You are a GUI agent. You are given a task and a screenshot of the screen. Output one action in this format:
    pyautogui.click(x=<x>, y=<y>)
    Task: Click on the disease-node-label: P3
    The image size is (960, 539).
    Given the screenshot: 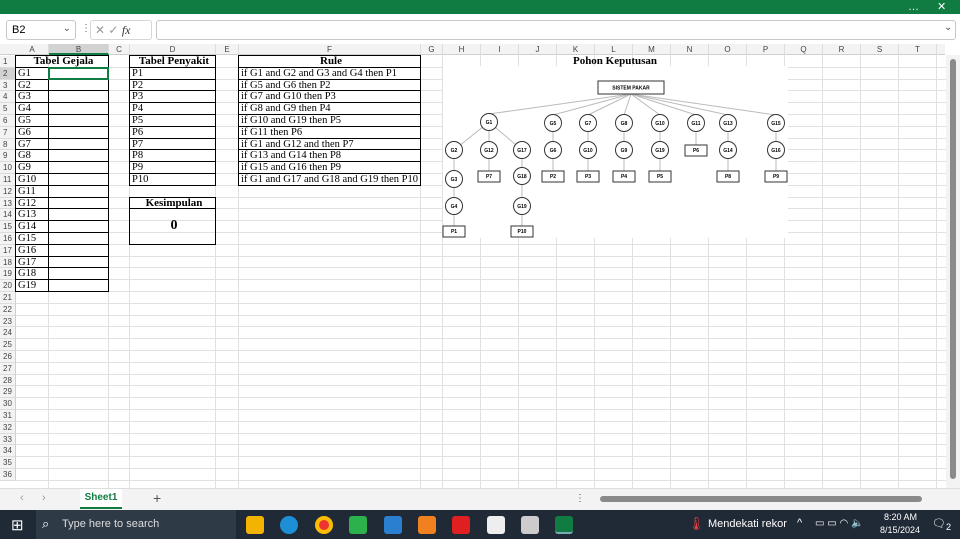 What is the action you would take?
    pyautogui.click(x=588, y=177)
    